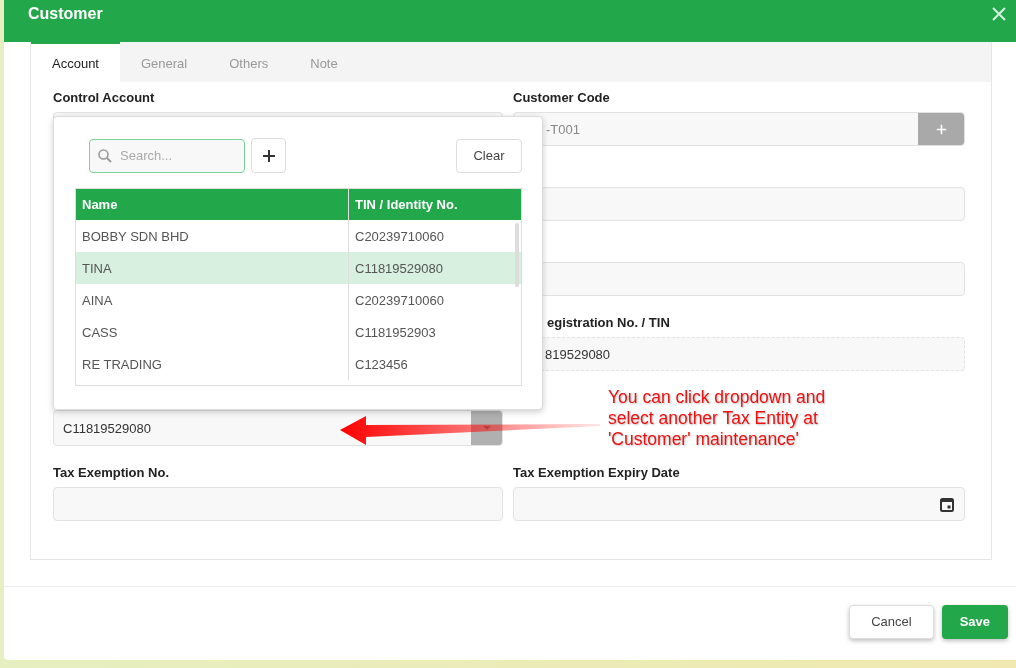 The width and height of the screenshot is (1016, 668). I want to click on table-cell-text: AINA, so click(97, 300).